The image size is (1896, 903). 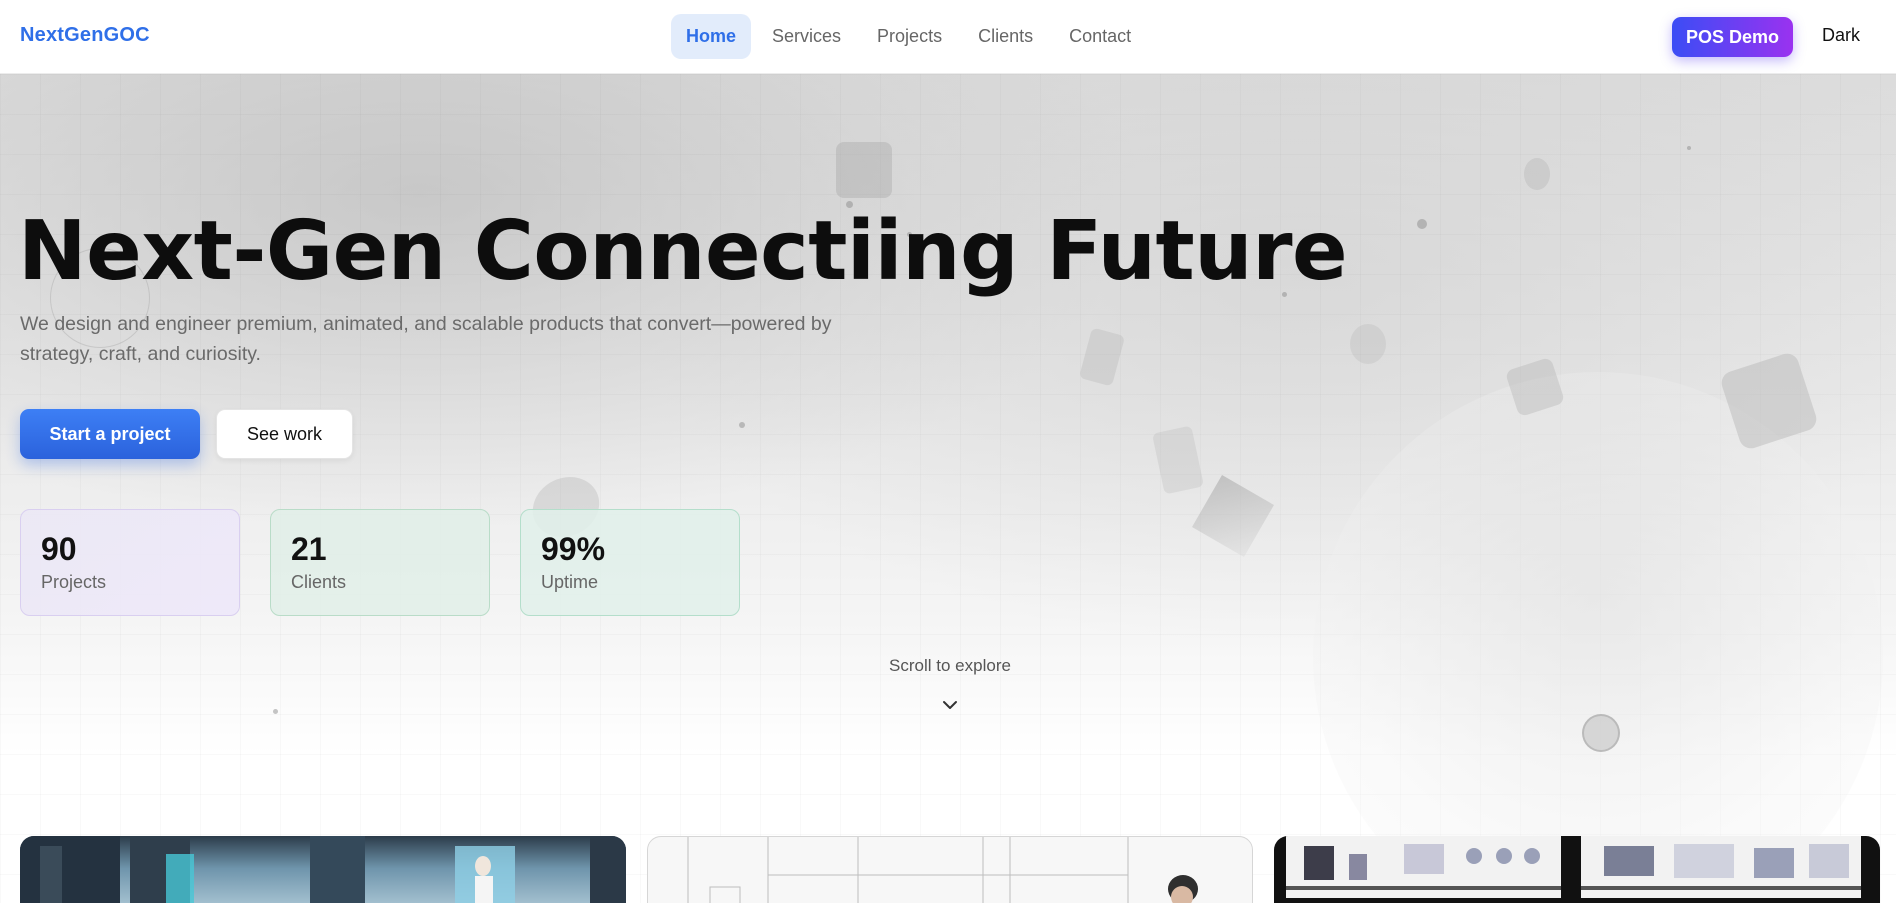 What do you see at coordinates (570, 582) in the screenshot?
I see `stat-label: Uptime` at bounding box center [570, 582].